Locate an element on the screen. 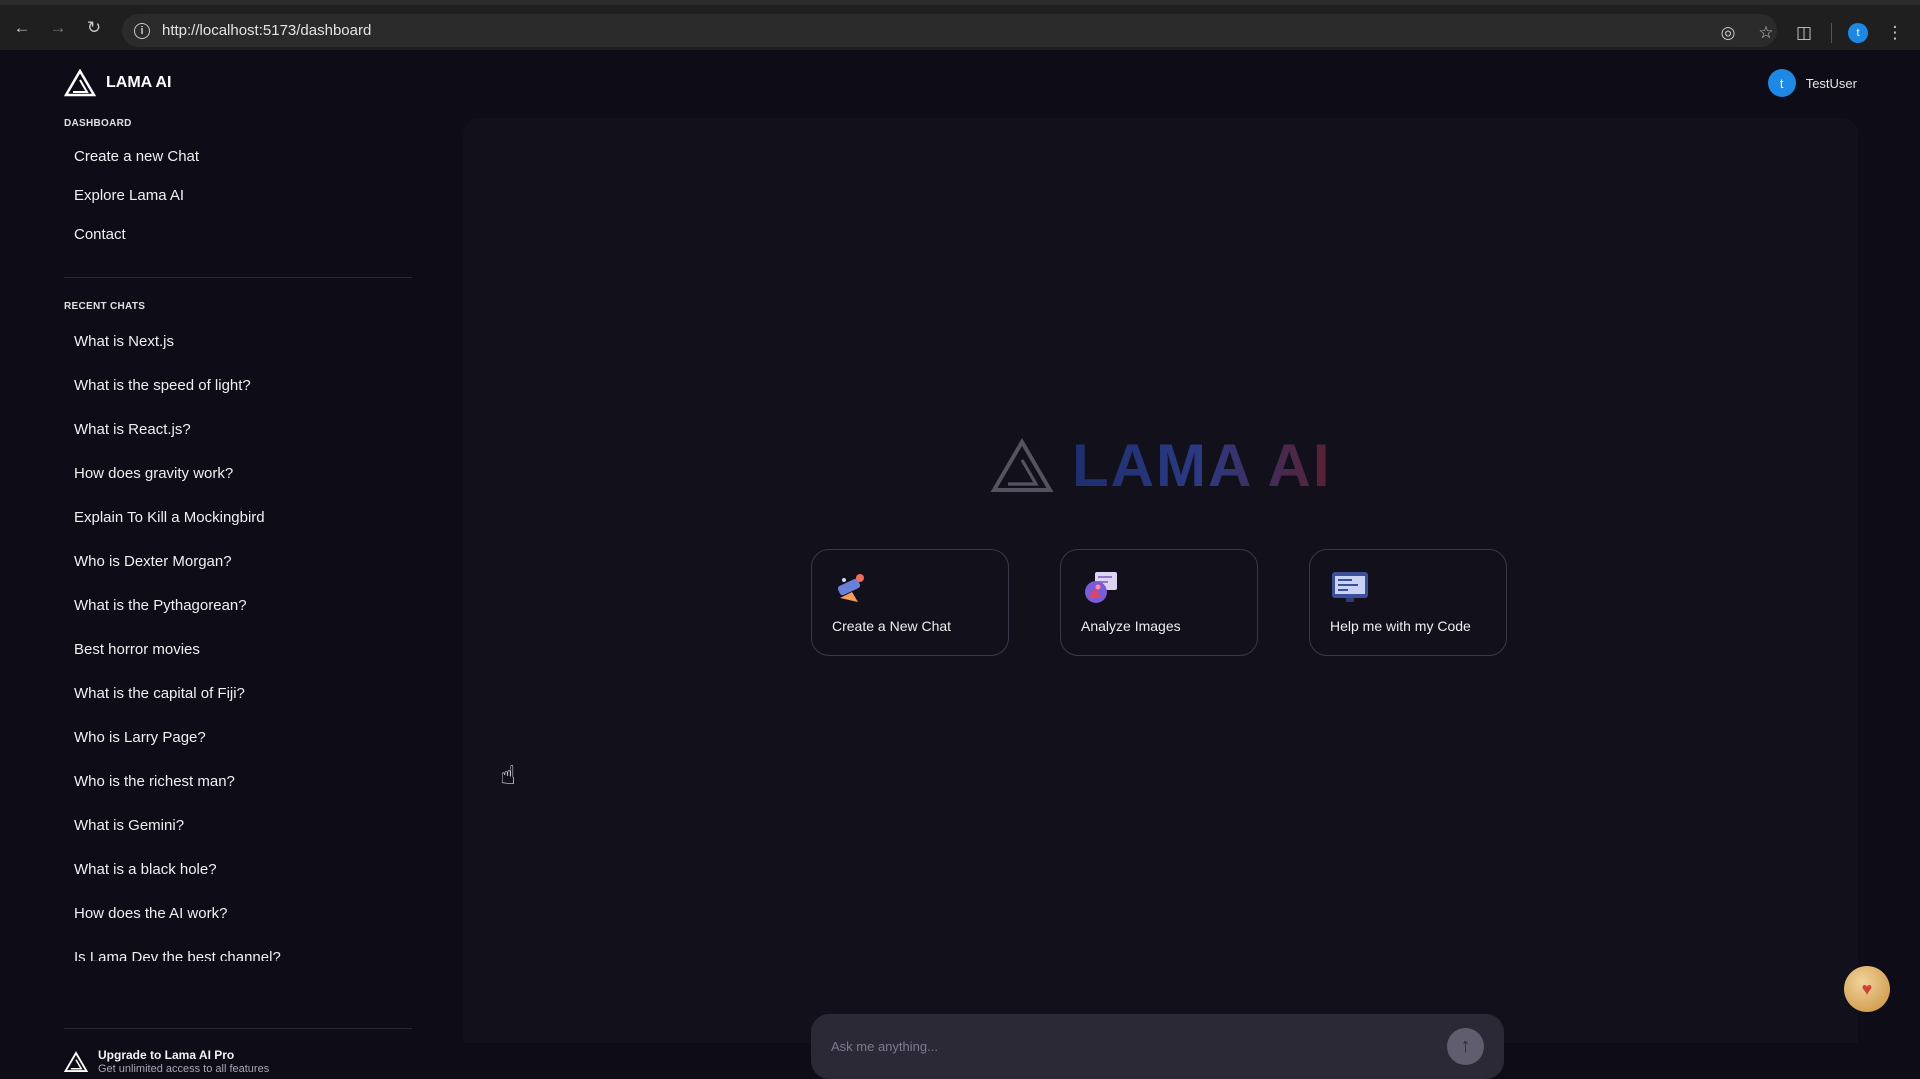  list-item: What is Next.js is located at coordinates (239, 342).